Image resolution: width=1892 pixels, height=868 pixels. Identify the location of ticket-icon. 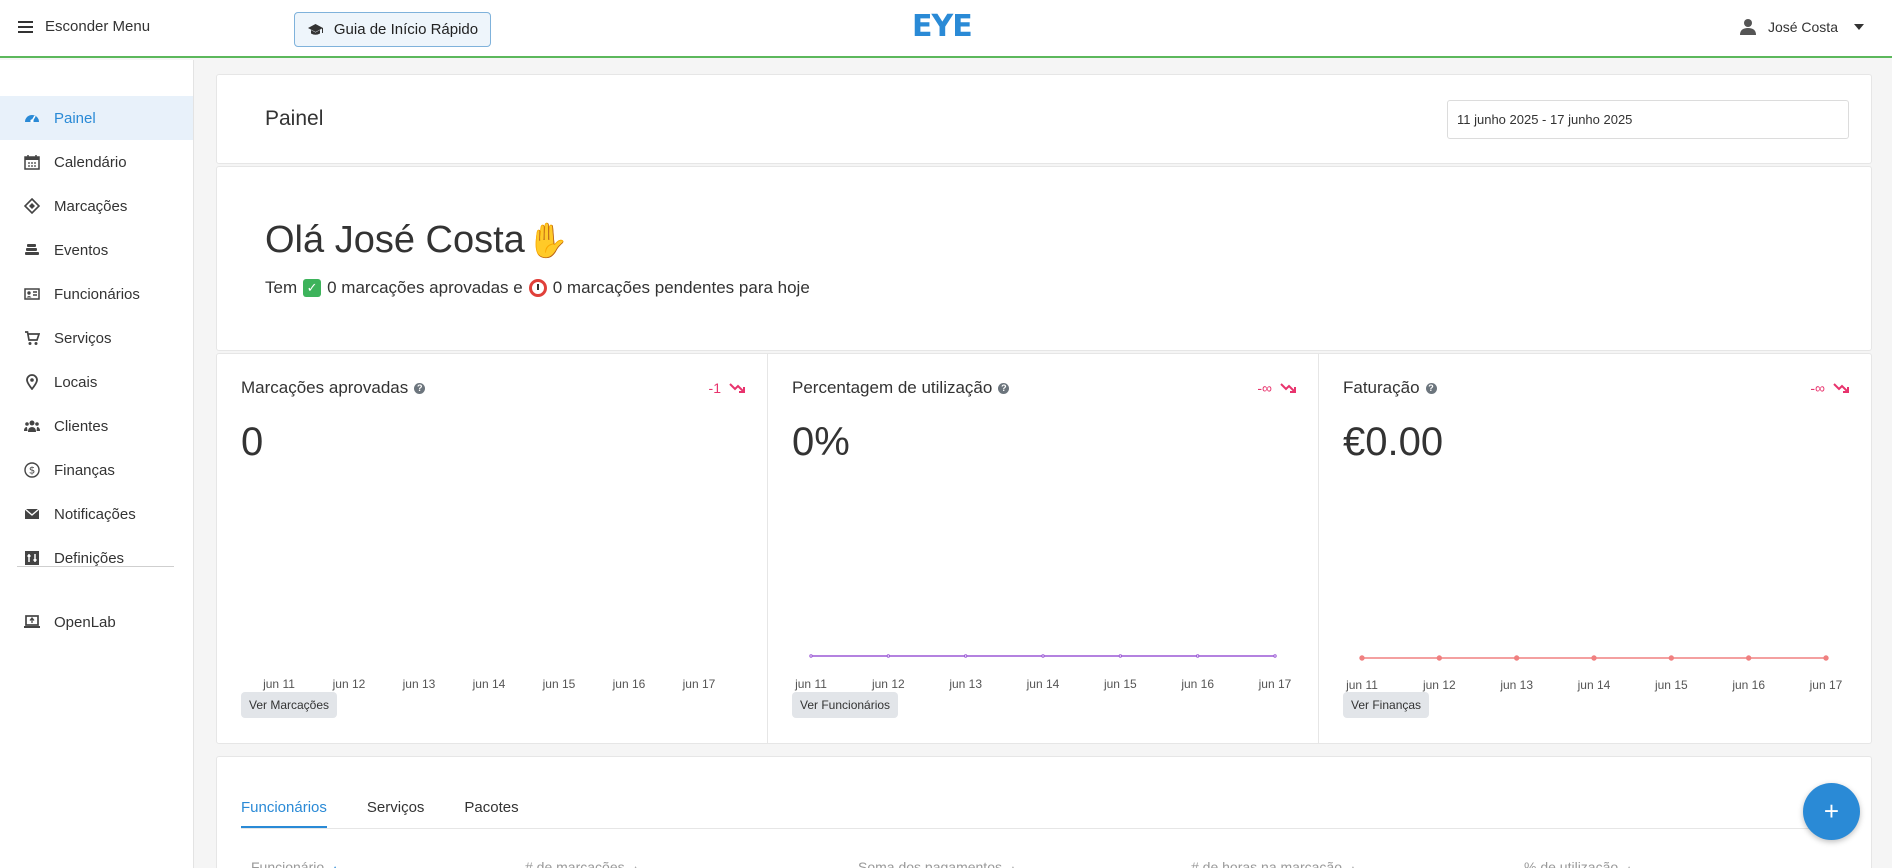
(32, 206).